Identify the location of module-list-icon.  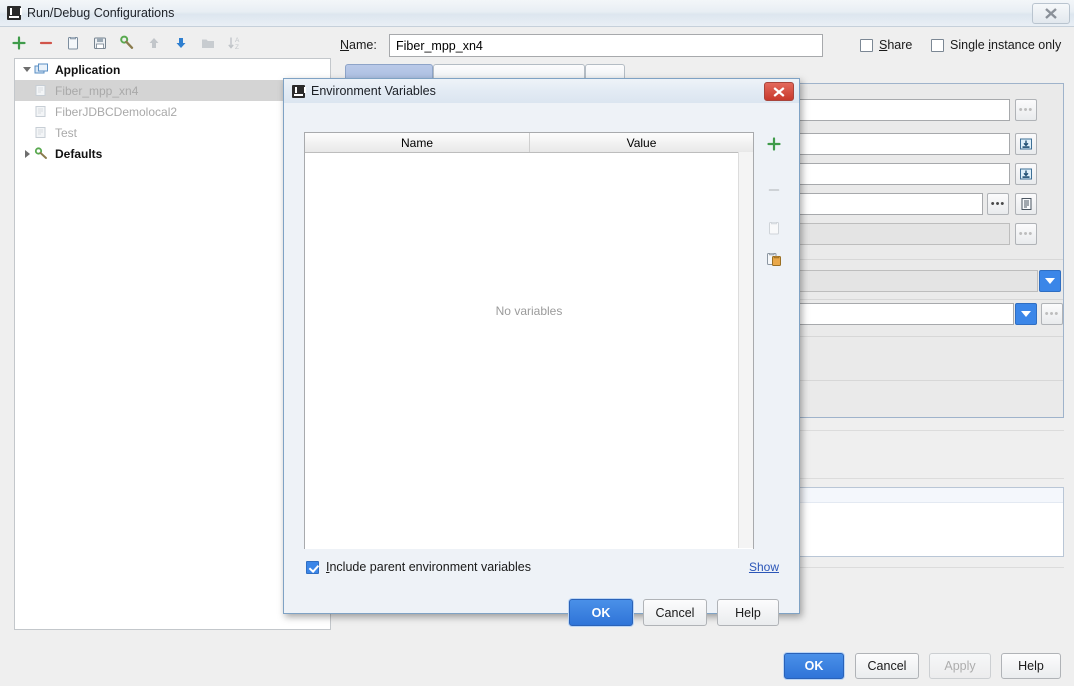
(1026, 204).